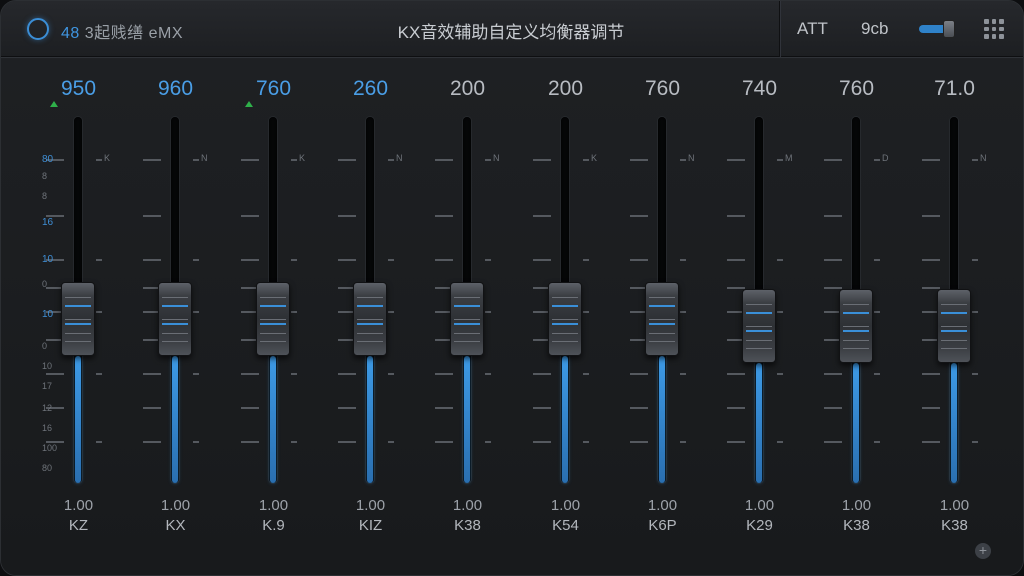 This screenshot has height=576, width=1024. What do you see at coordinates (50, 448) in the screenshot?
I see `scale-label: 100` at bounding box center [50, 448].